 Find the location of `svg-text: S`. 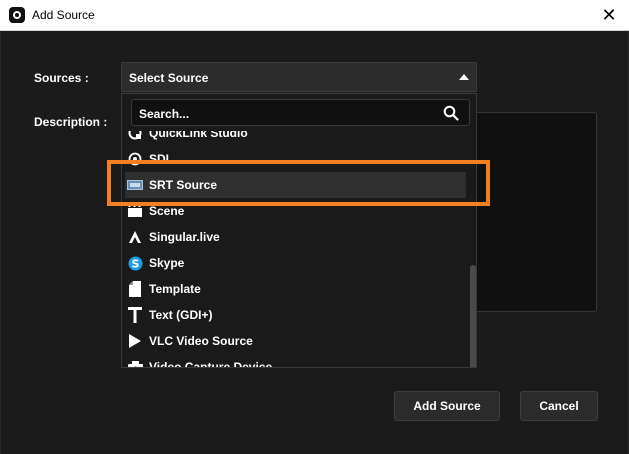

svg-text: S is located at coordinates (135, 263).